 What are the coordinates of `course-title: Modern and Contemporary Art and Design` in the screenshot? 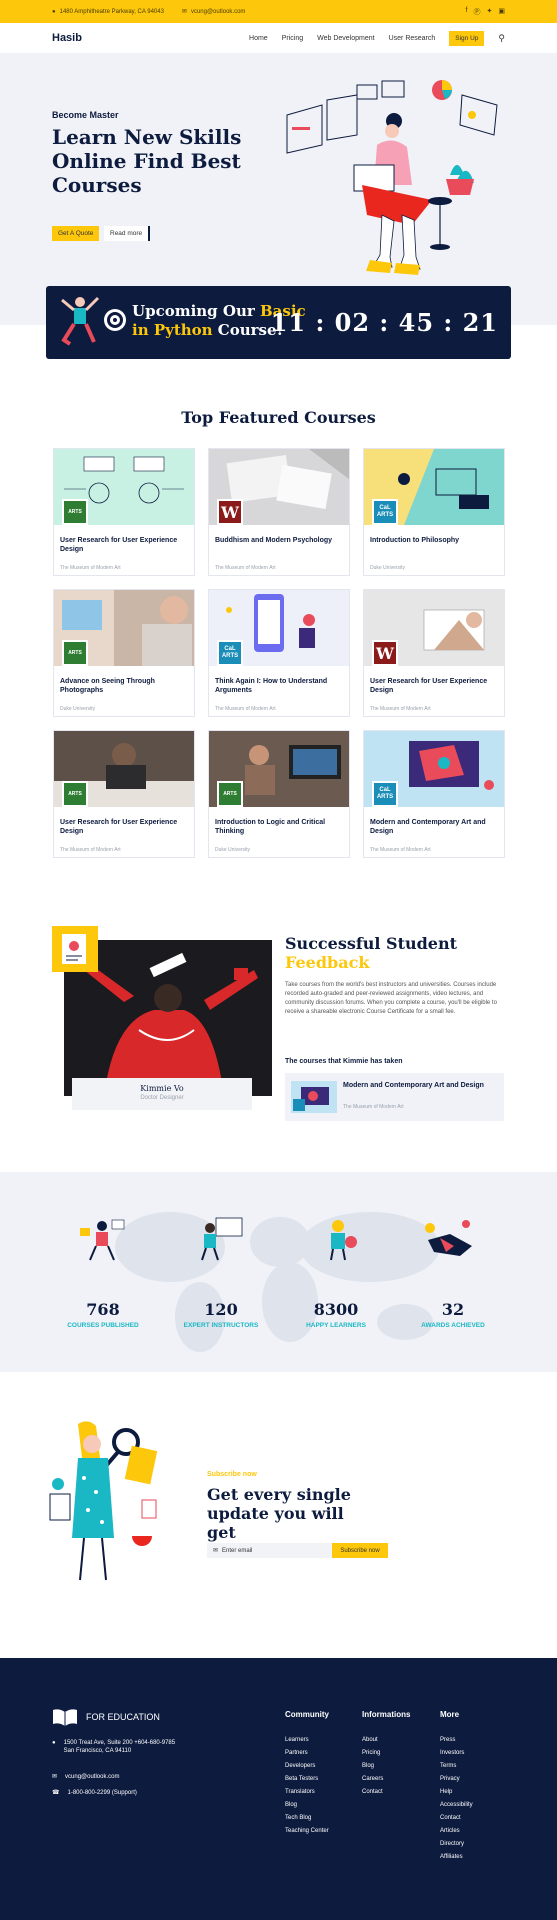 It's located at (434, 827).